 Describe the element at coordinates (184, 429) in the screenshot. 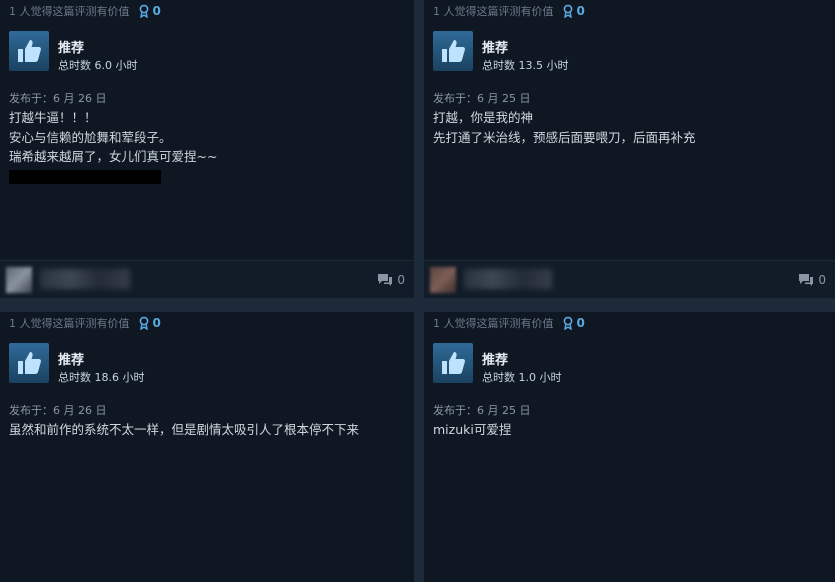

I see `review-text: 虽然和前作的系统不太一样，但是剧情太吸引人了根本停不下来` at that location.